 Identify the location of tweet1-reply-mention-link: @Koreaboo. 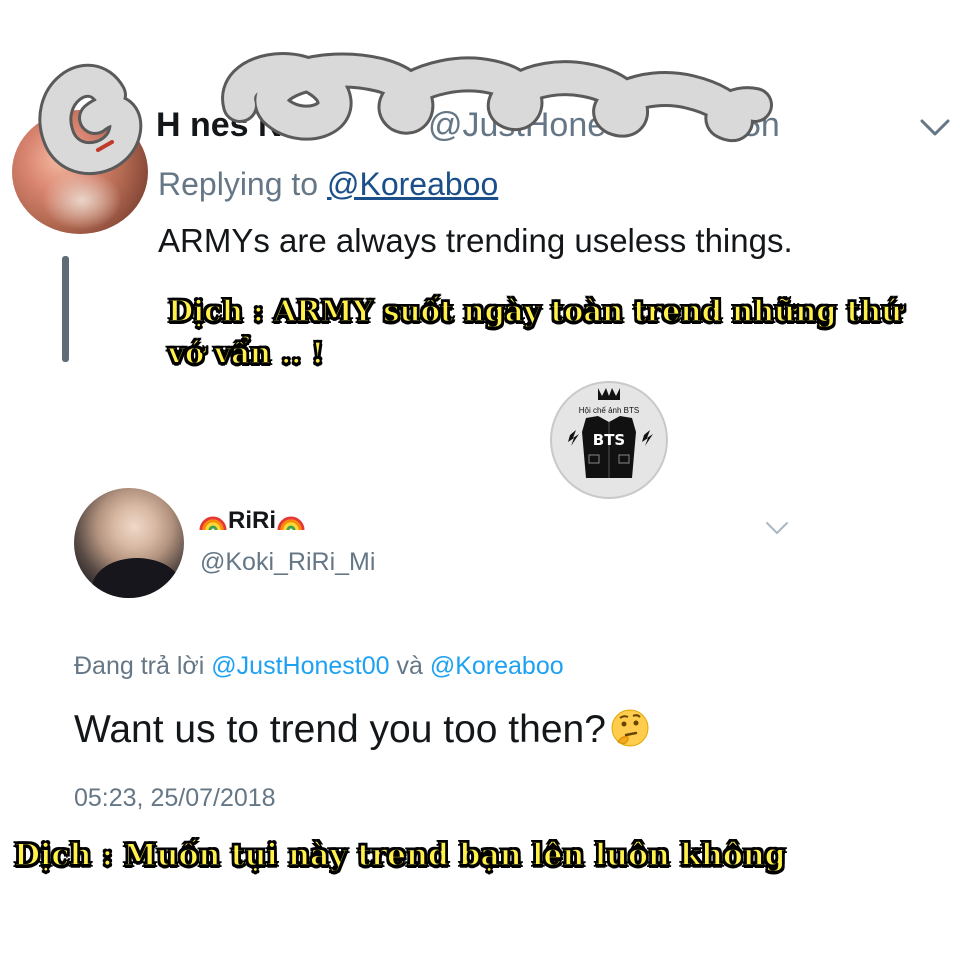
(412, 184).